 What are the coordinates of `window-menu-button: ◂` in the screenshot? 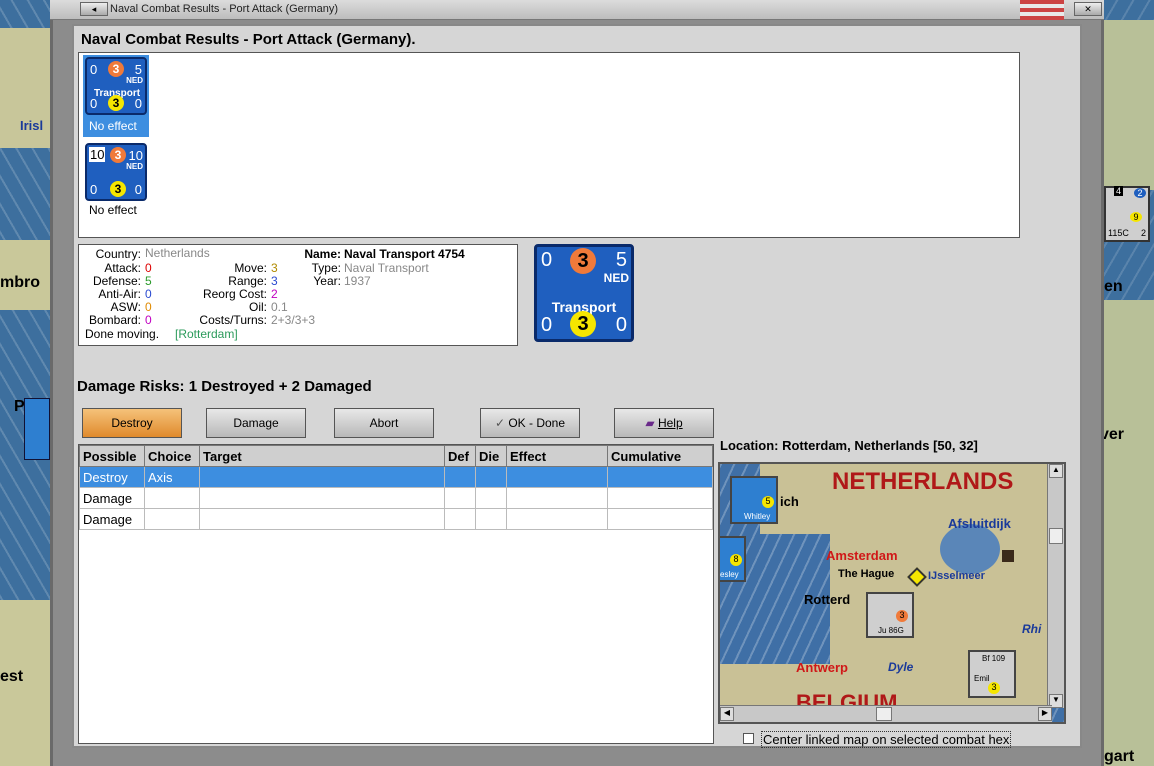 It's located at (94, 9).